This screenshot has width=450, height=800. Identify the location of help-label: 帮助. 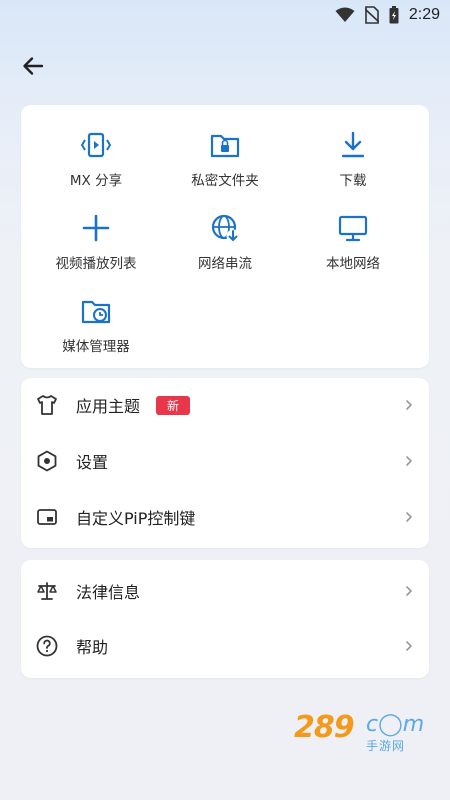
(92, 647).